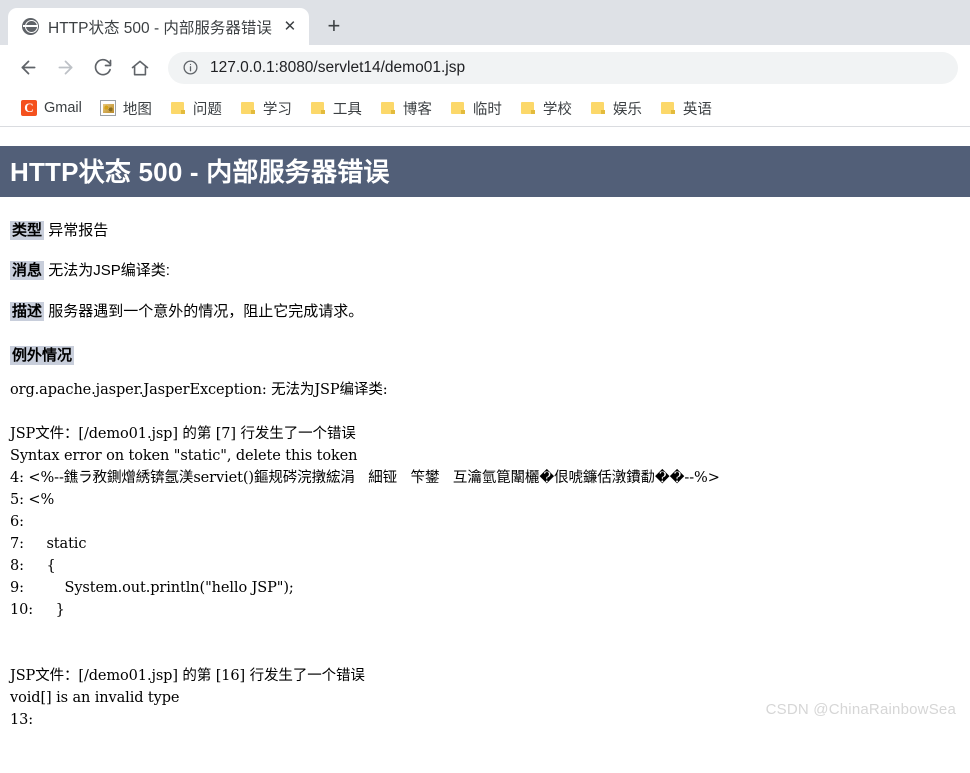 Image resolution: width=970 pixels, height=773 pixels. I want to click on error-row-type: 类型 异常报告, so click(485, 231).